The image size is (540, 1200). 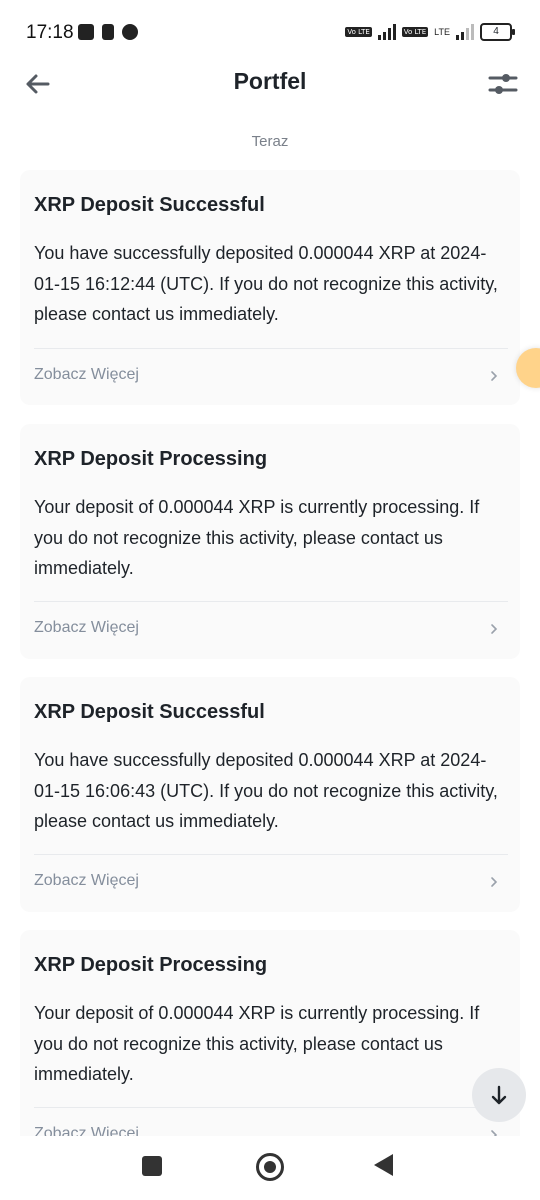 I want to click on sliders-icon, so click(x=503, y=84).